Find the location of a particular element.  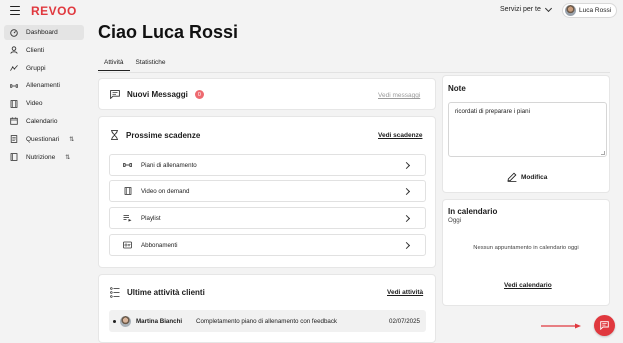

messages-count-badge: 0 is located at coordinates (199, 94).